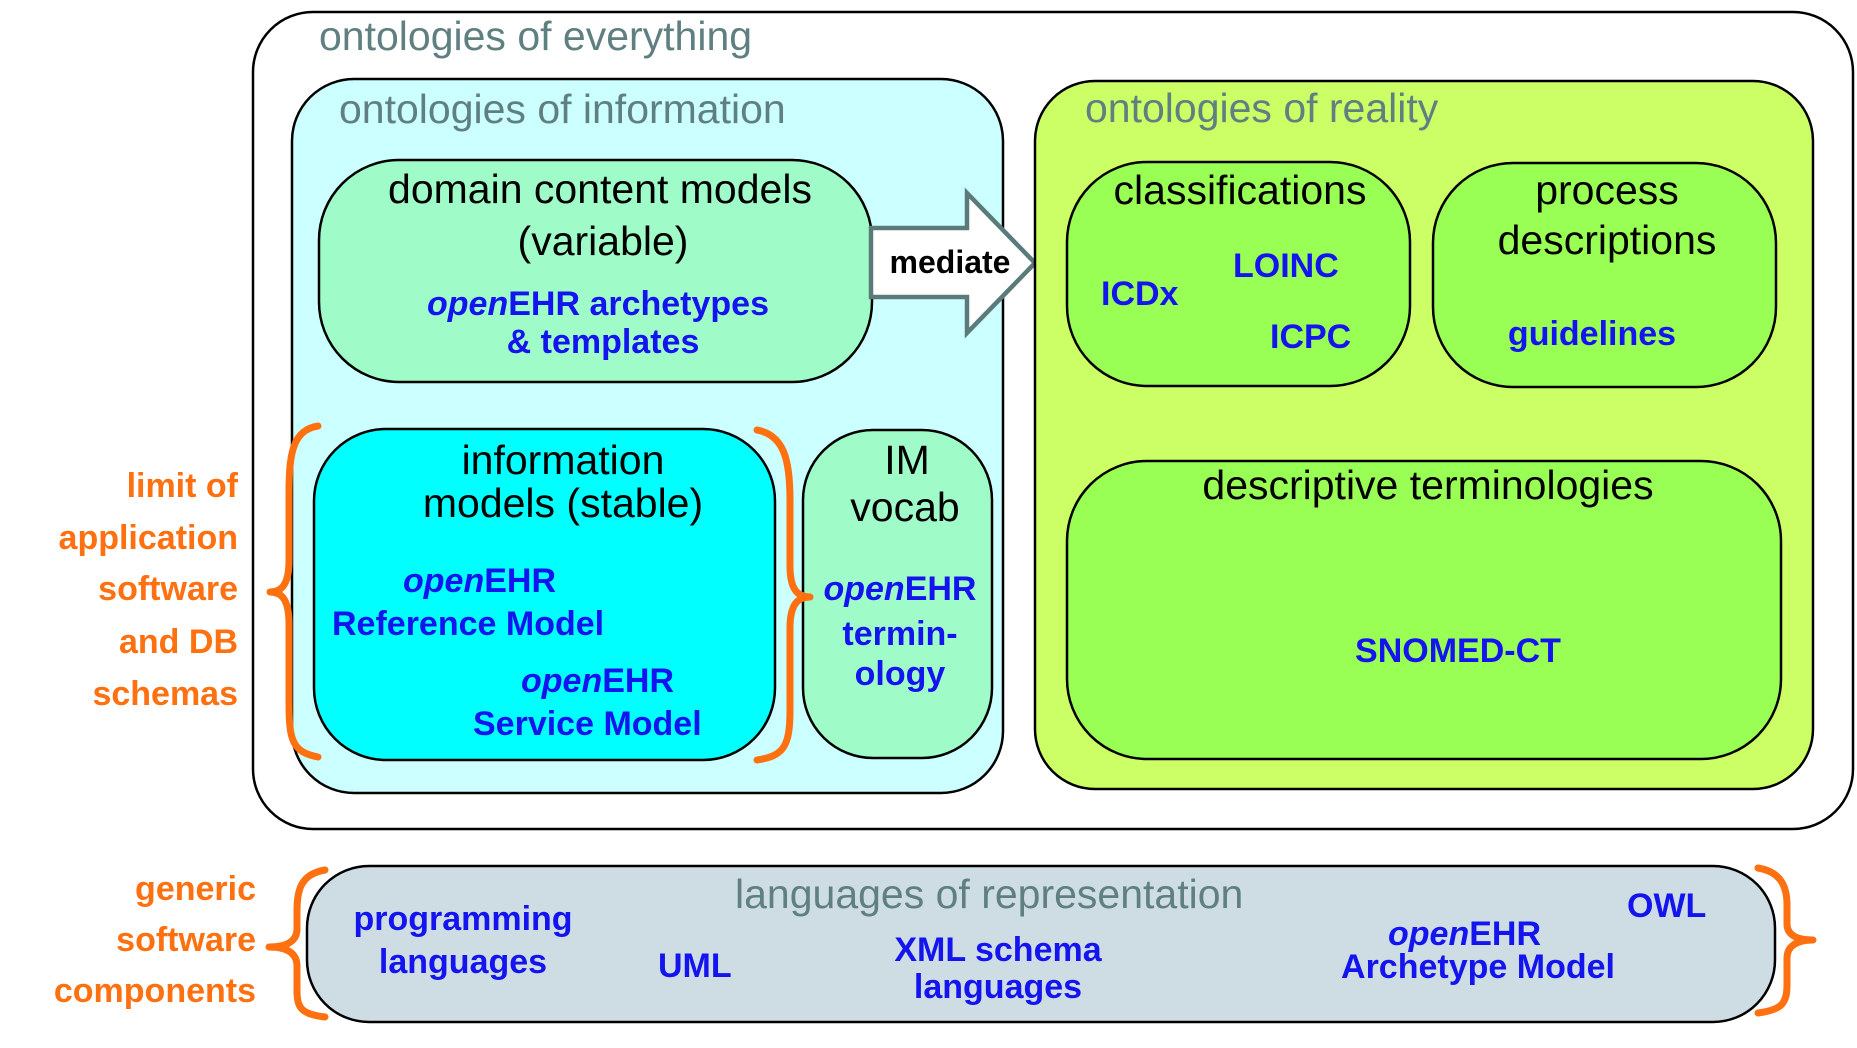  I want to click on descriptive-terminologies-title: descriptive terminologies, so click(1427, 485).